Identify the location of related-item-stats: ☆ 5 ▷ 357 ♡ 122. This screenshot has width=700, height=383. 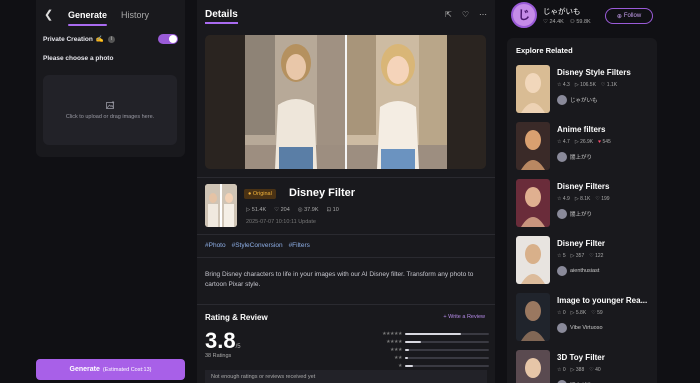
(580, 256).